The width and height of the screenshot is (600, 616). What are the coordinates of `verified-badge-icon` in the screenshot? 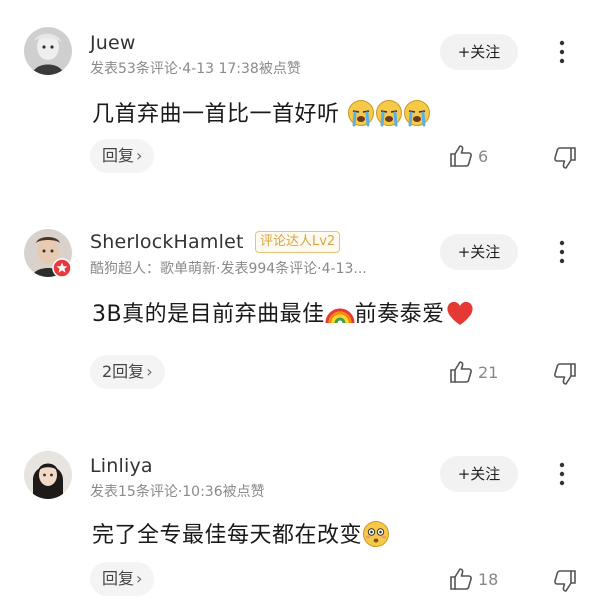 It's located at (62, 268).